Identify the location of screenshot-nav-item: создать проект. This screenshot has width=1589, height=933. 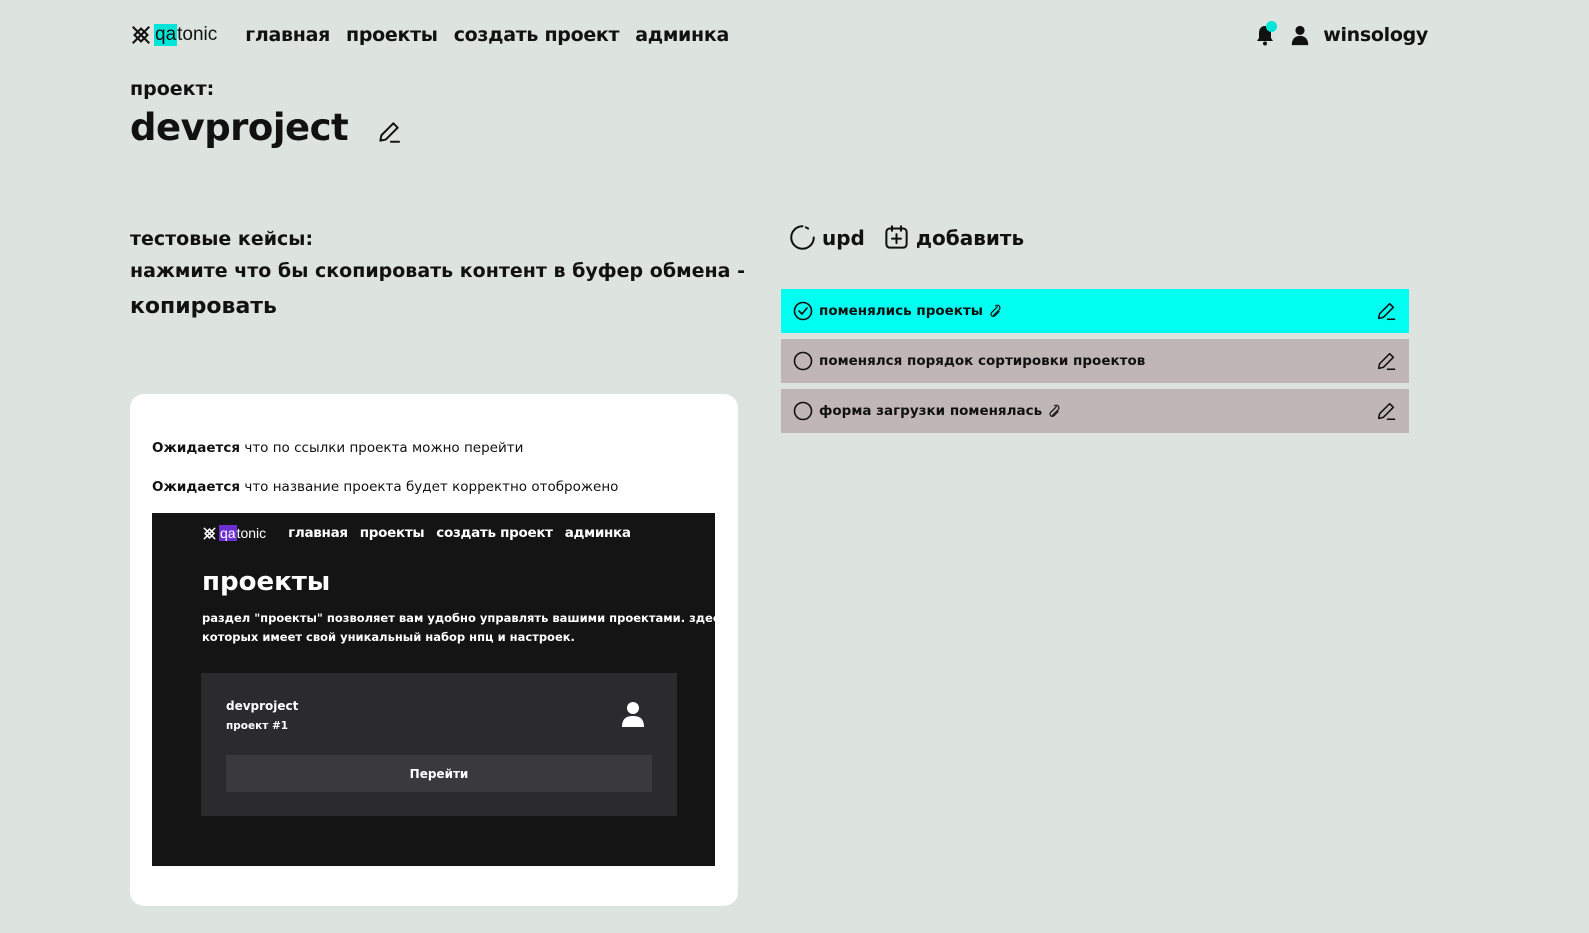
(494, 533).